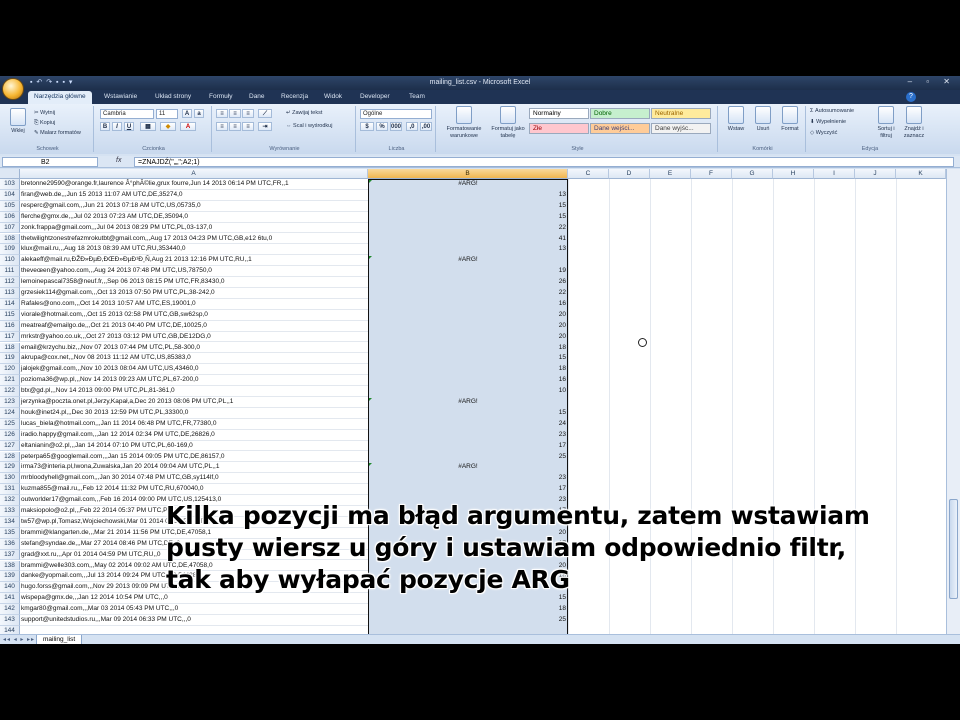 The image size is (960, 720). Describe the element at coordinates (105, 126) in the screenshot. I see `bold-button: B` at that location.